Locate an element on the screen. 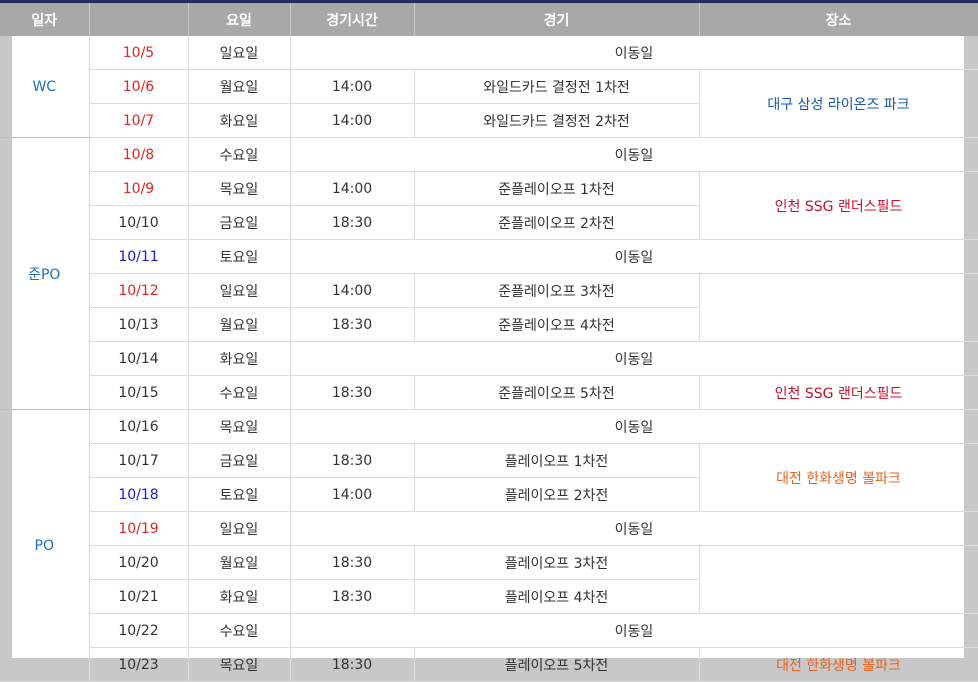 The width and height of the screenshot is (978, 682). date-cell: 10/22 is located at coordinates (139, 630).